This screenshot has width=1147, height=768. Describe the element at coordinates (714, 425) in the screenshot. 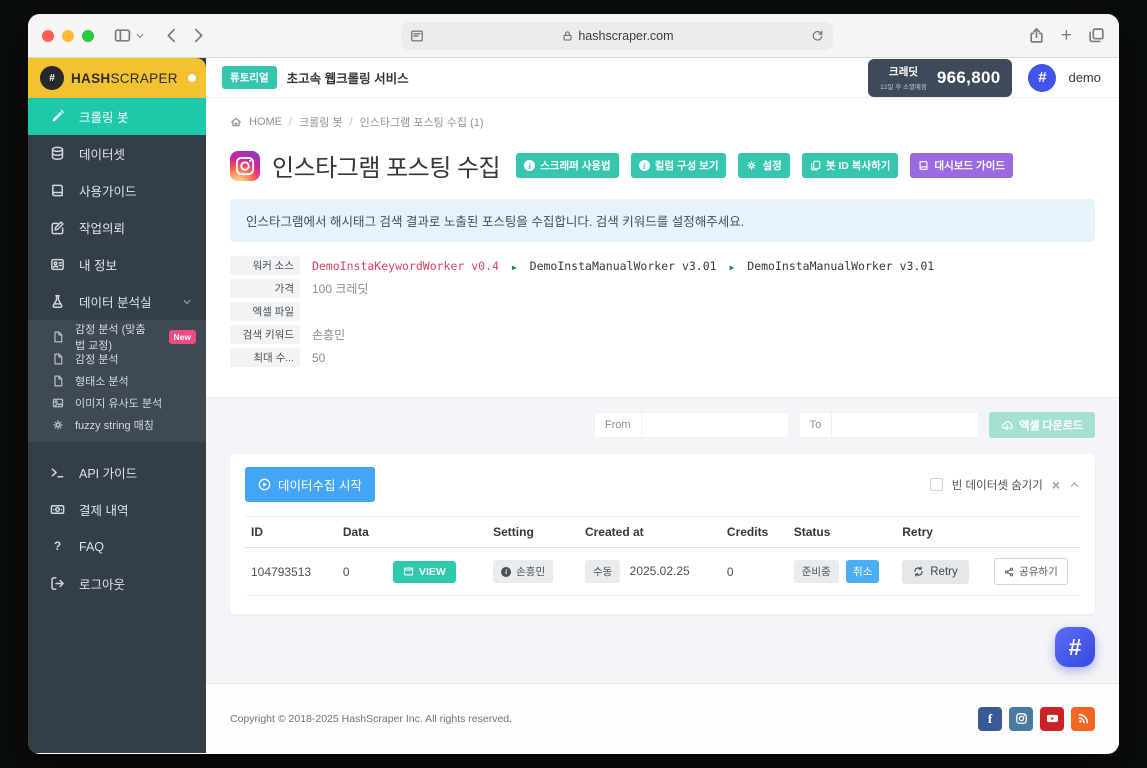

I see `from-date-input` at that location.